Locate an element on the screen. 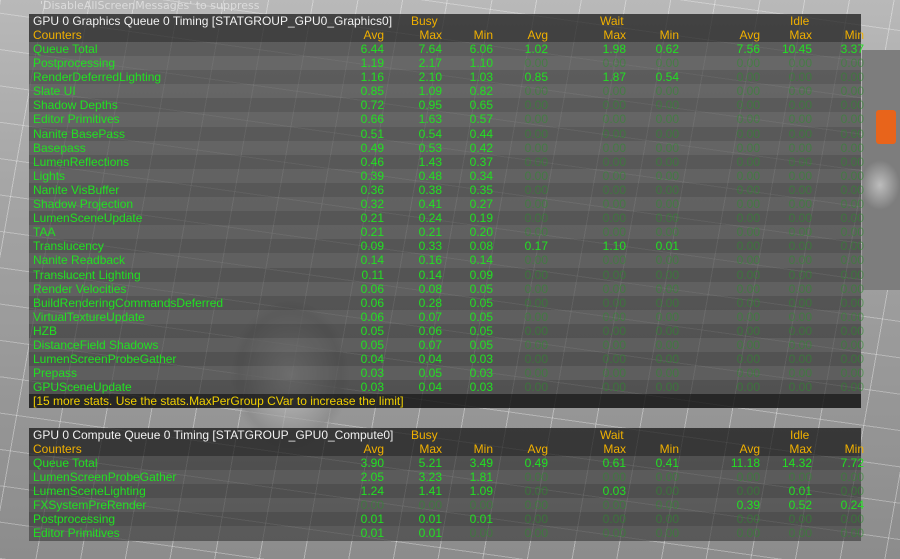  stat-value: 11.18 is located at coordinates (745, 463).